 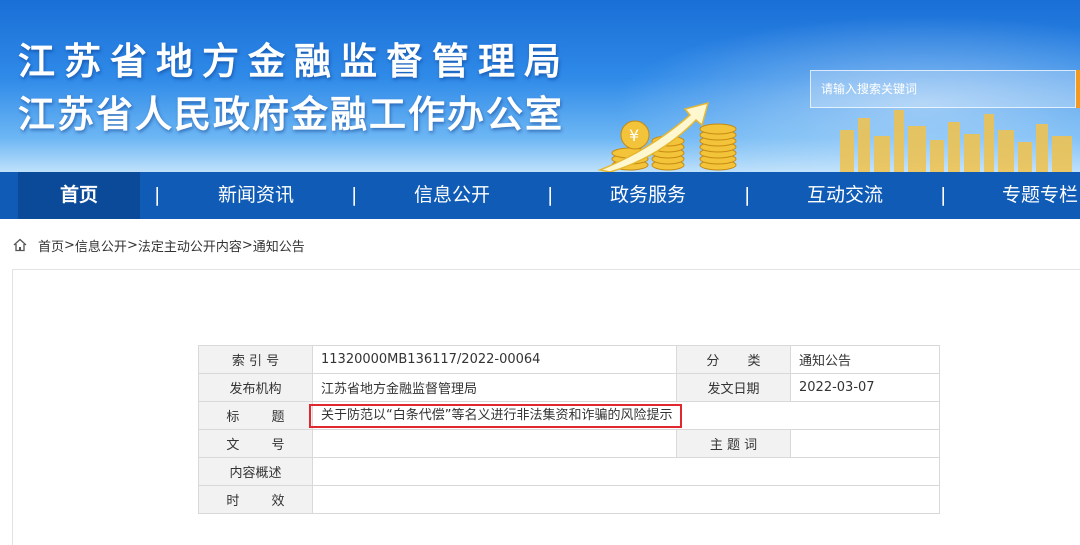 I want to click on table-row: 时 效, so click(x=569, y=499).